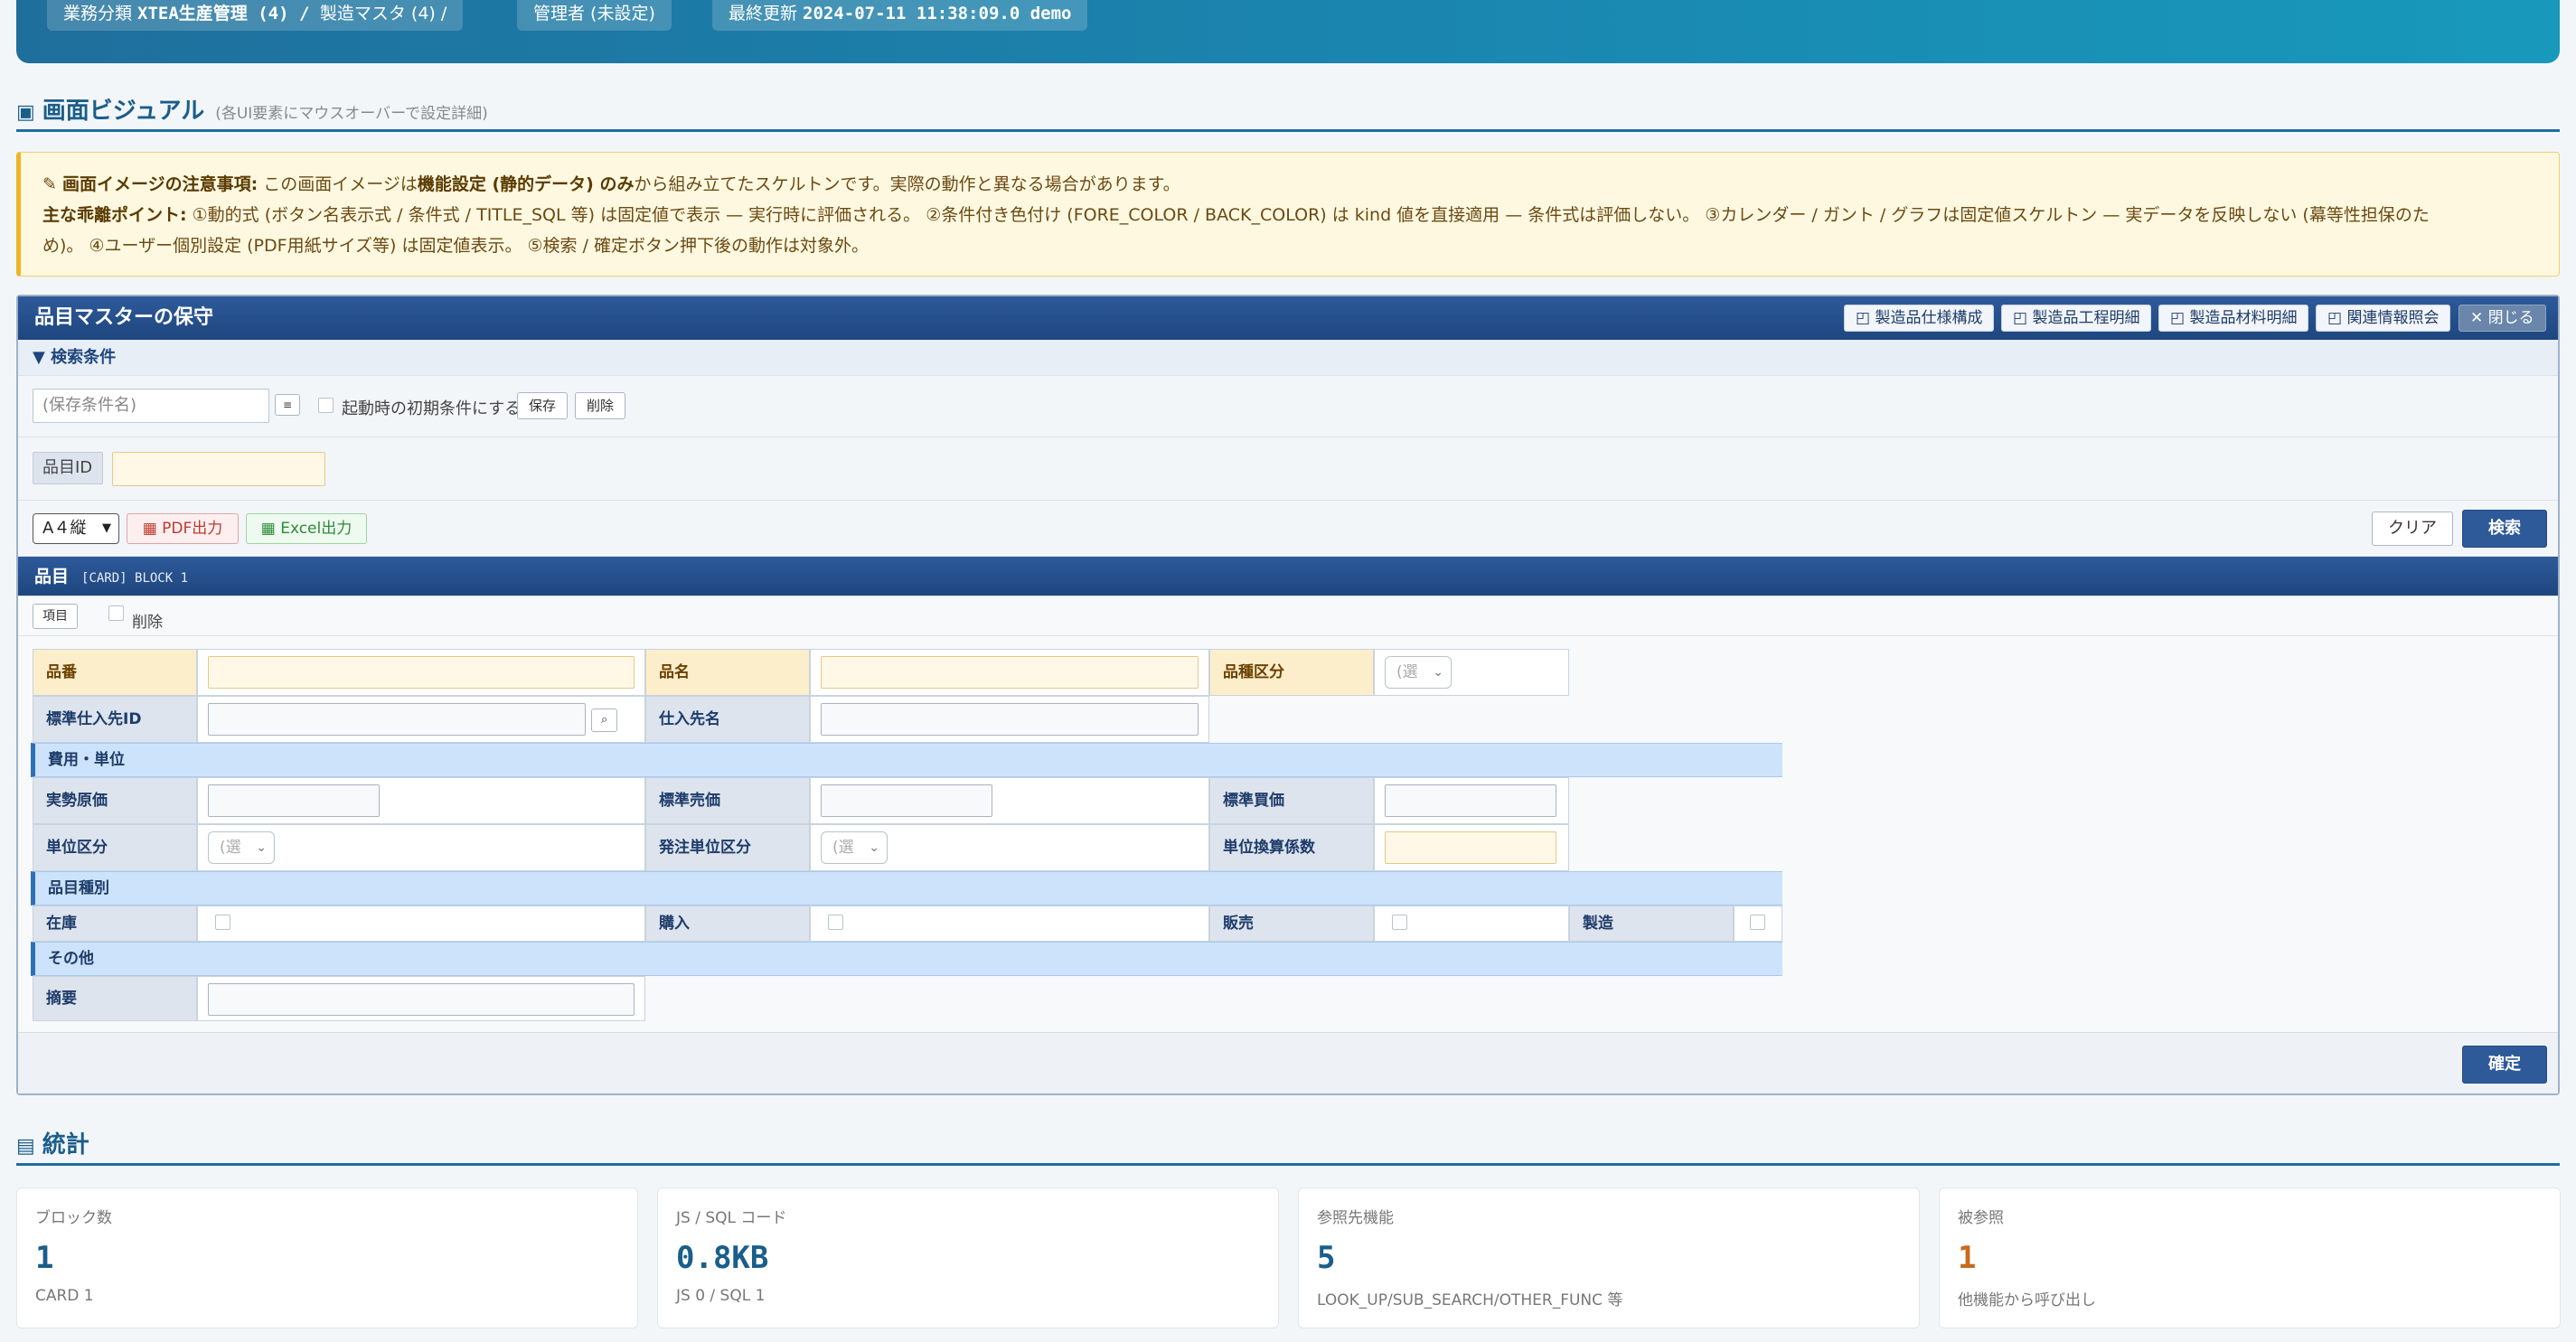 The height and width of the screenshot is (1342, 2576). Describe the element at coordinates (2504, 529) in the screenshot. I see `search-button: 検索` at that location.